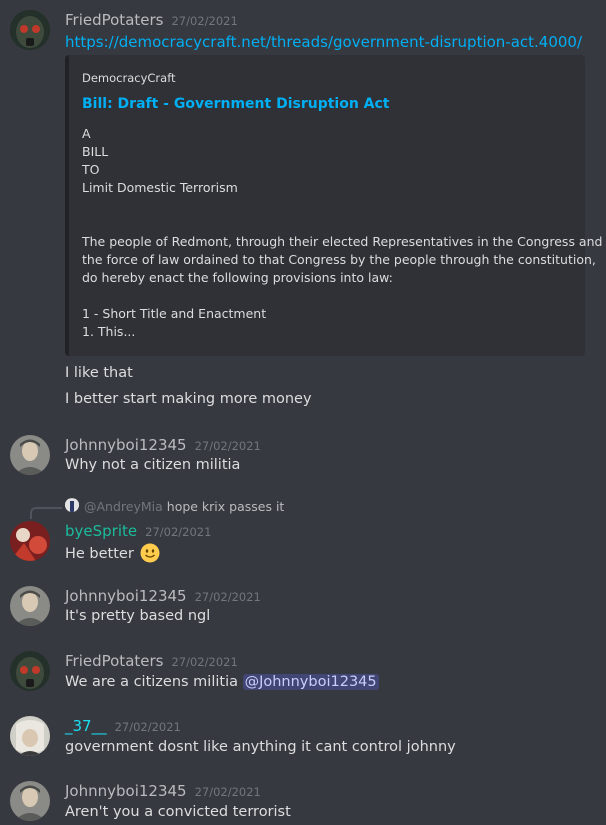 This screenshot has height=825, width=606. What do you see at coordinates (91, 169) in the screenshot?
I see `embed-line: TO` at bounding box center [91, 169].